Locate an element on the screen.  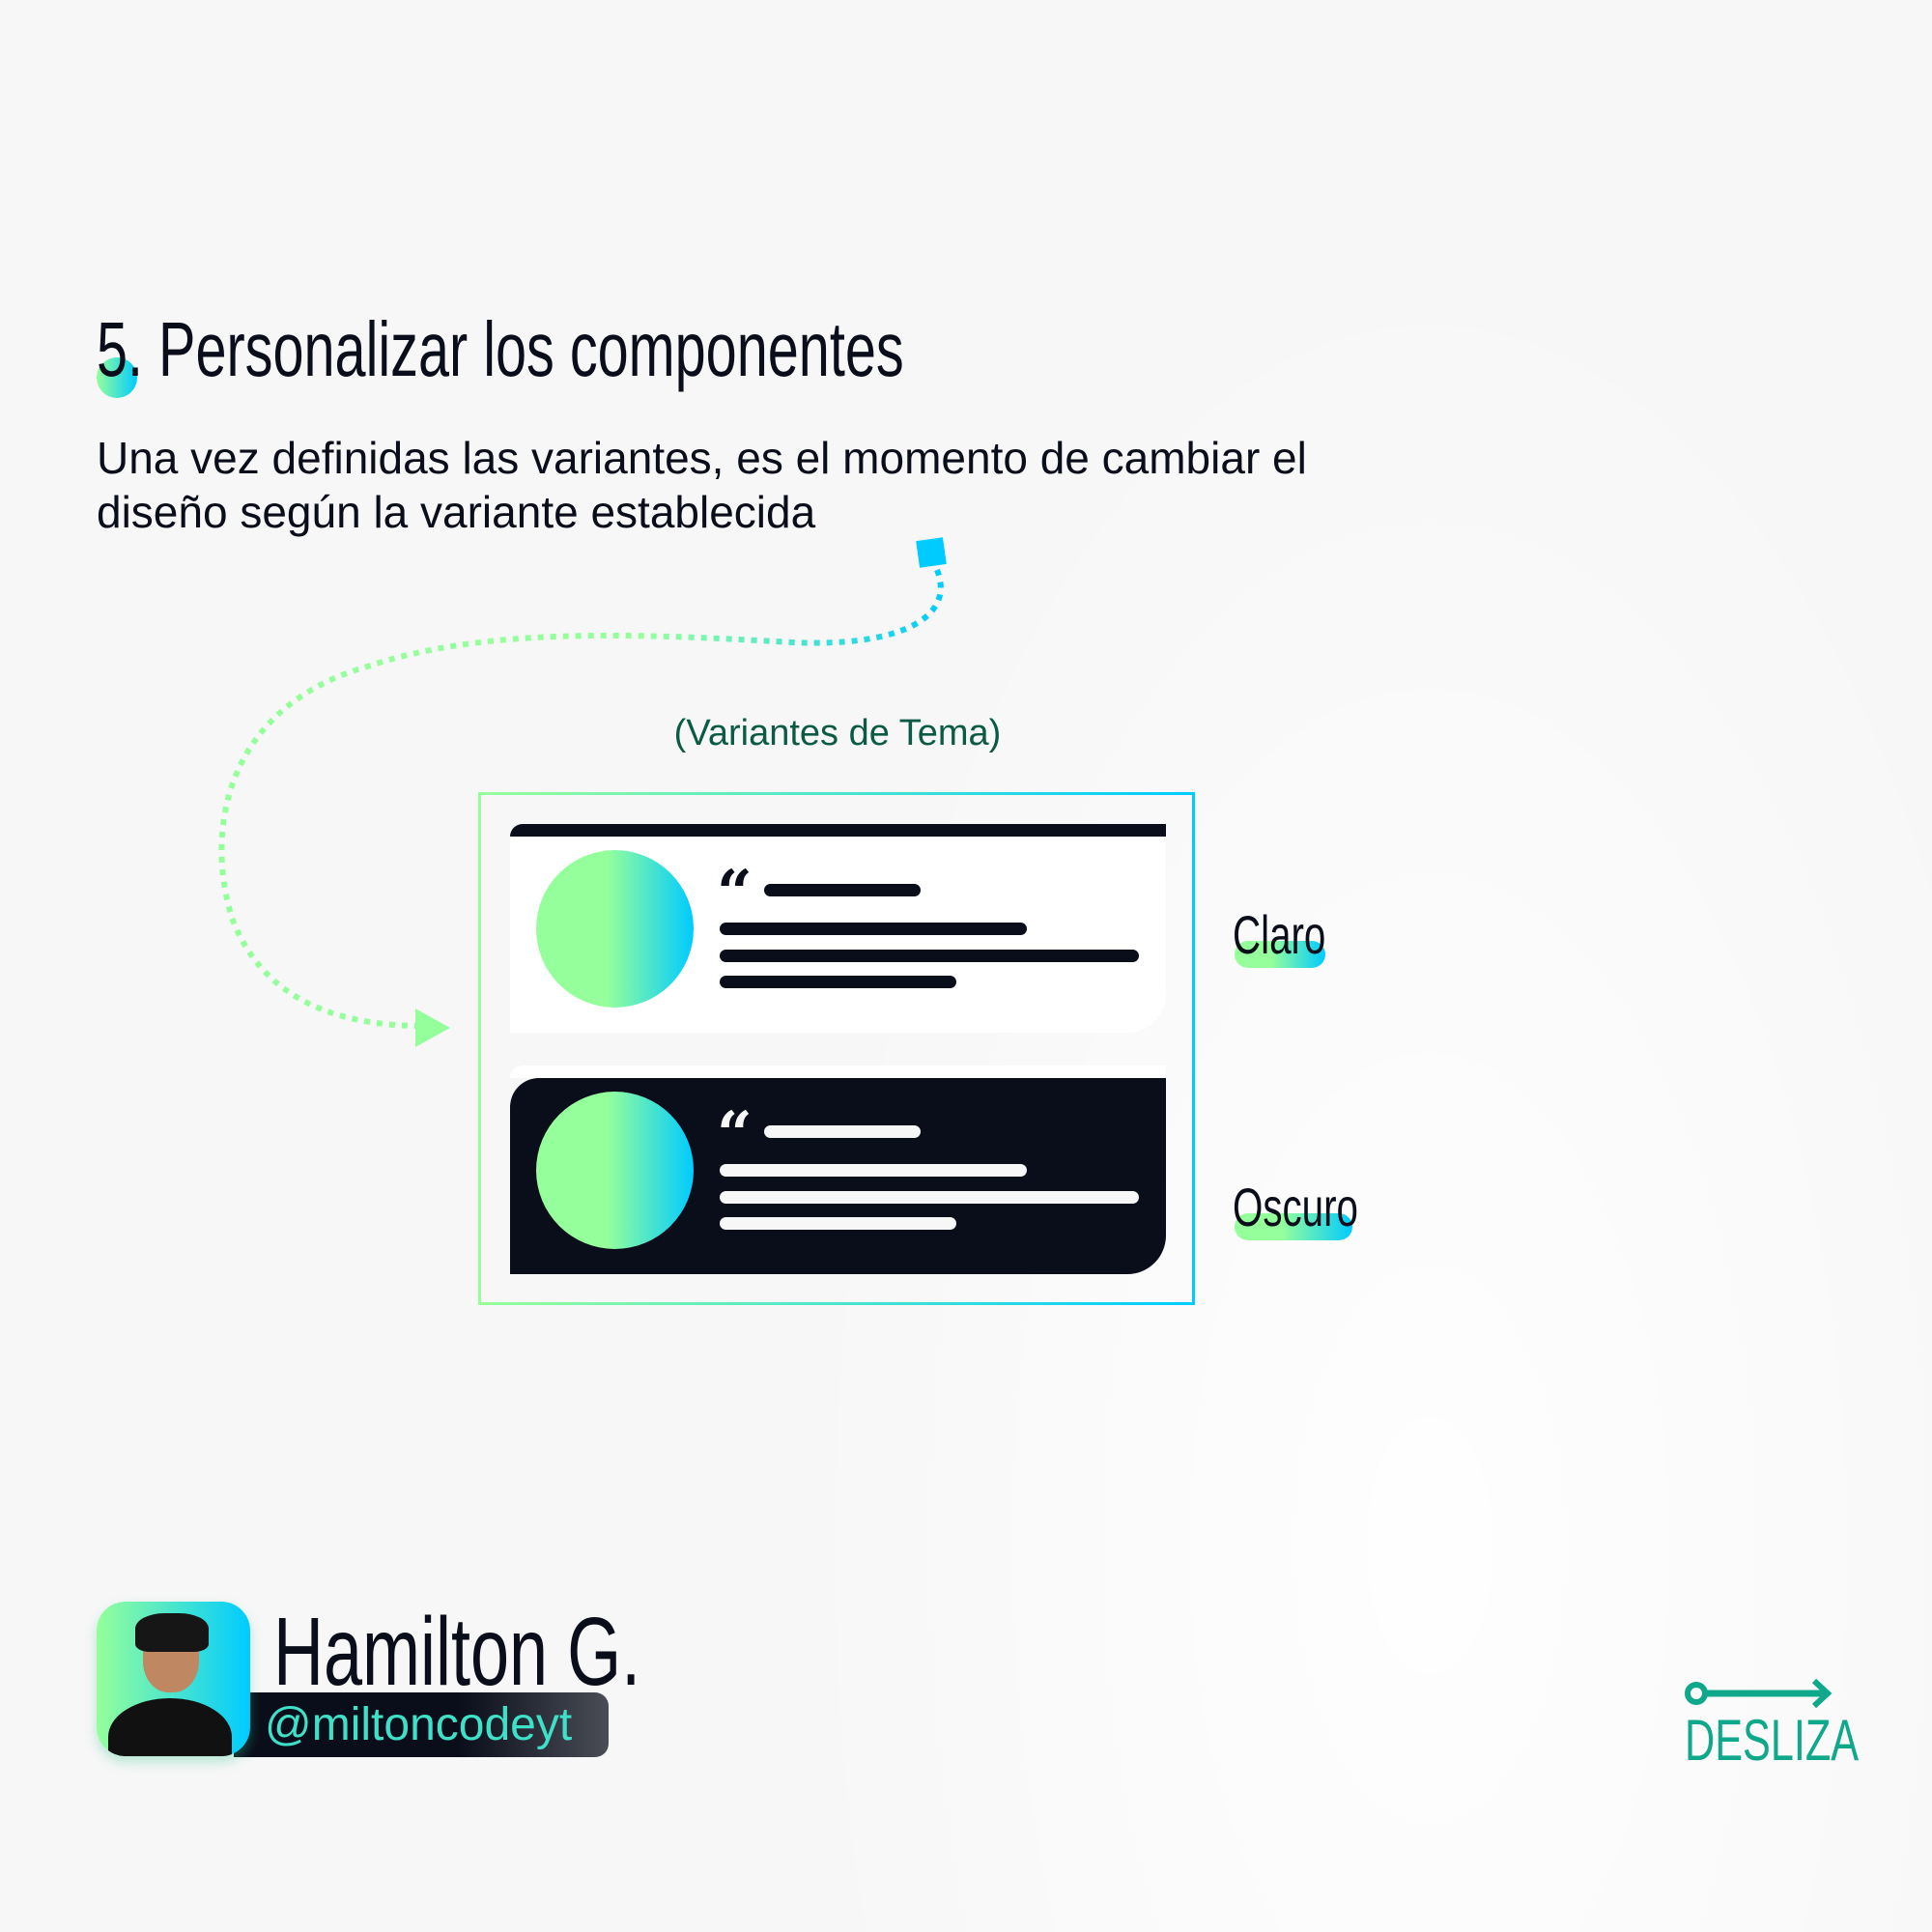
author-avatar is located at coordinates (173, 1679).